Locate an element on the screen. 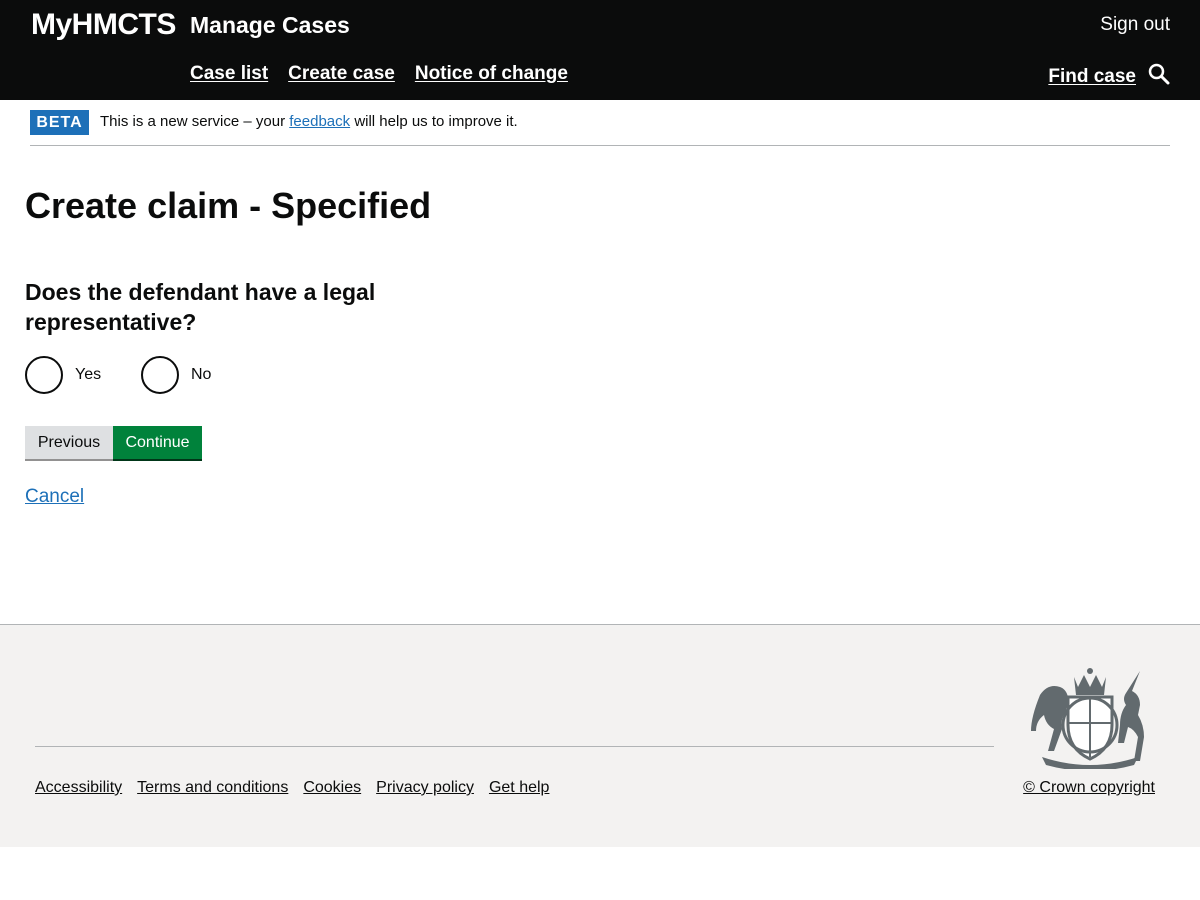 The image size is (1200, 900). page-title: Create claim - Specified is located at coordinates (228, 205).